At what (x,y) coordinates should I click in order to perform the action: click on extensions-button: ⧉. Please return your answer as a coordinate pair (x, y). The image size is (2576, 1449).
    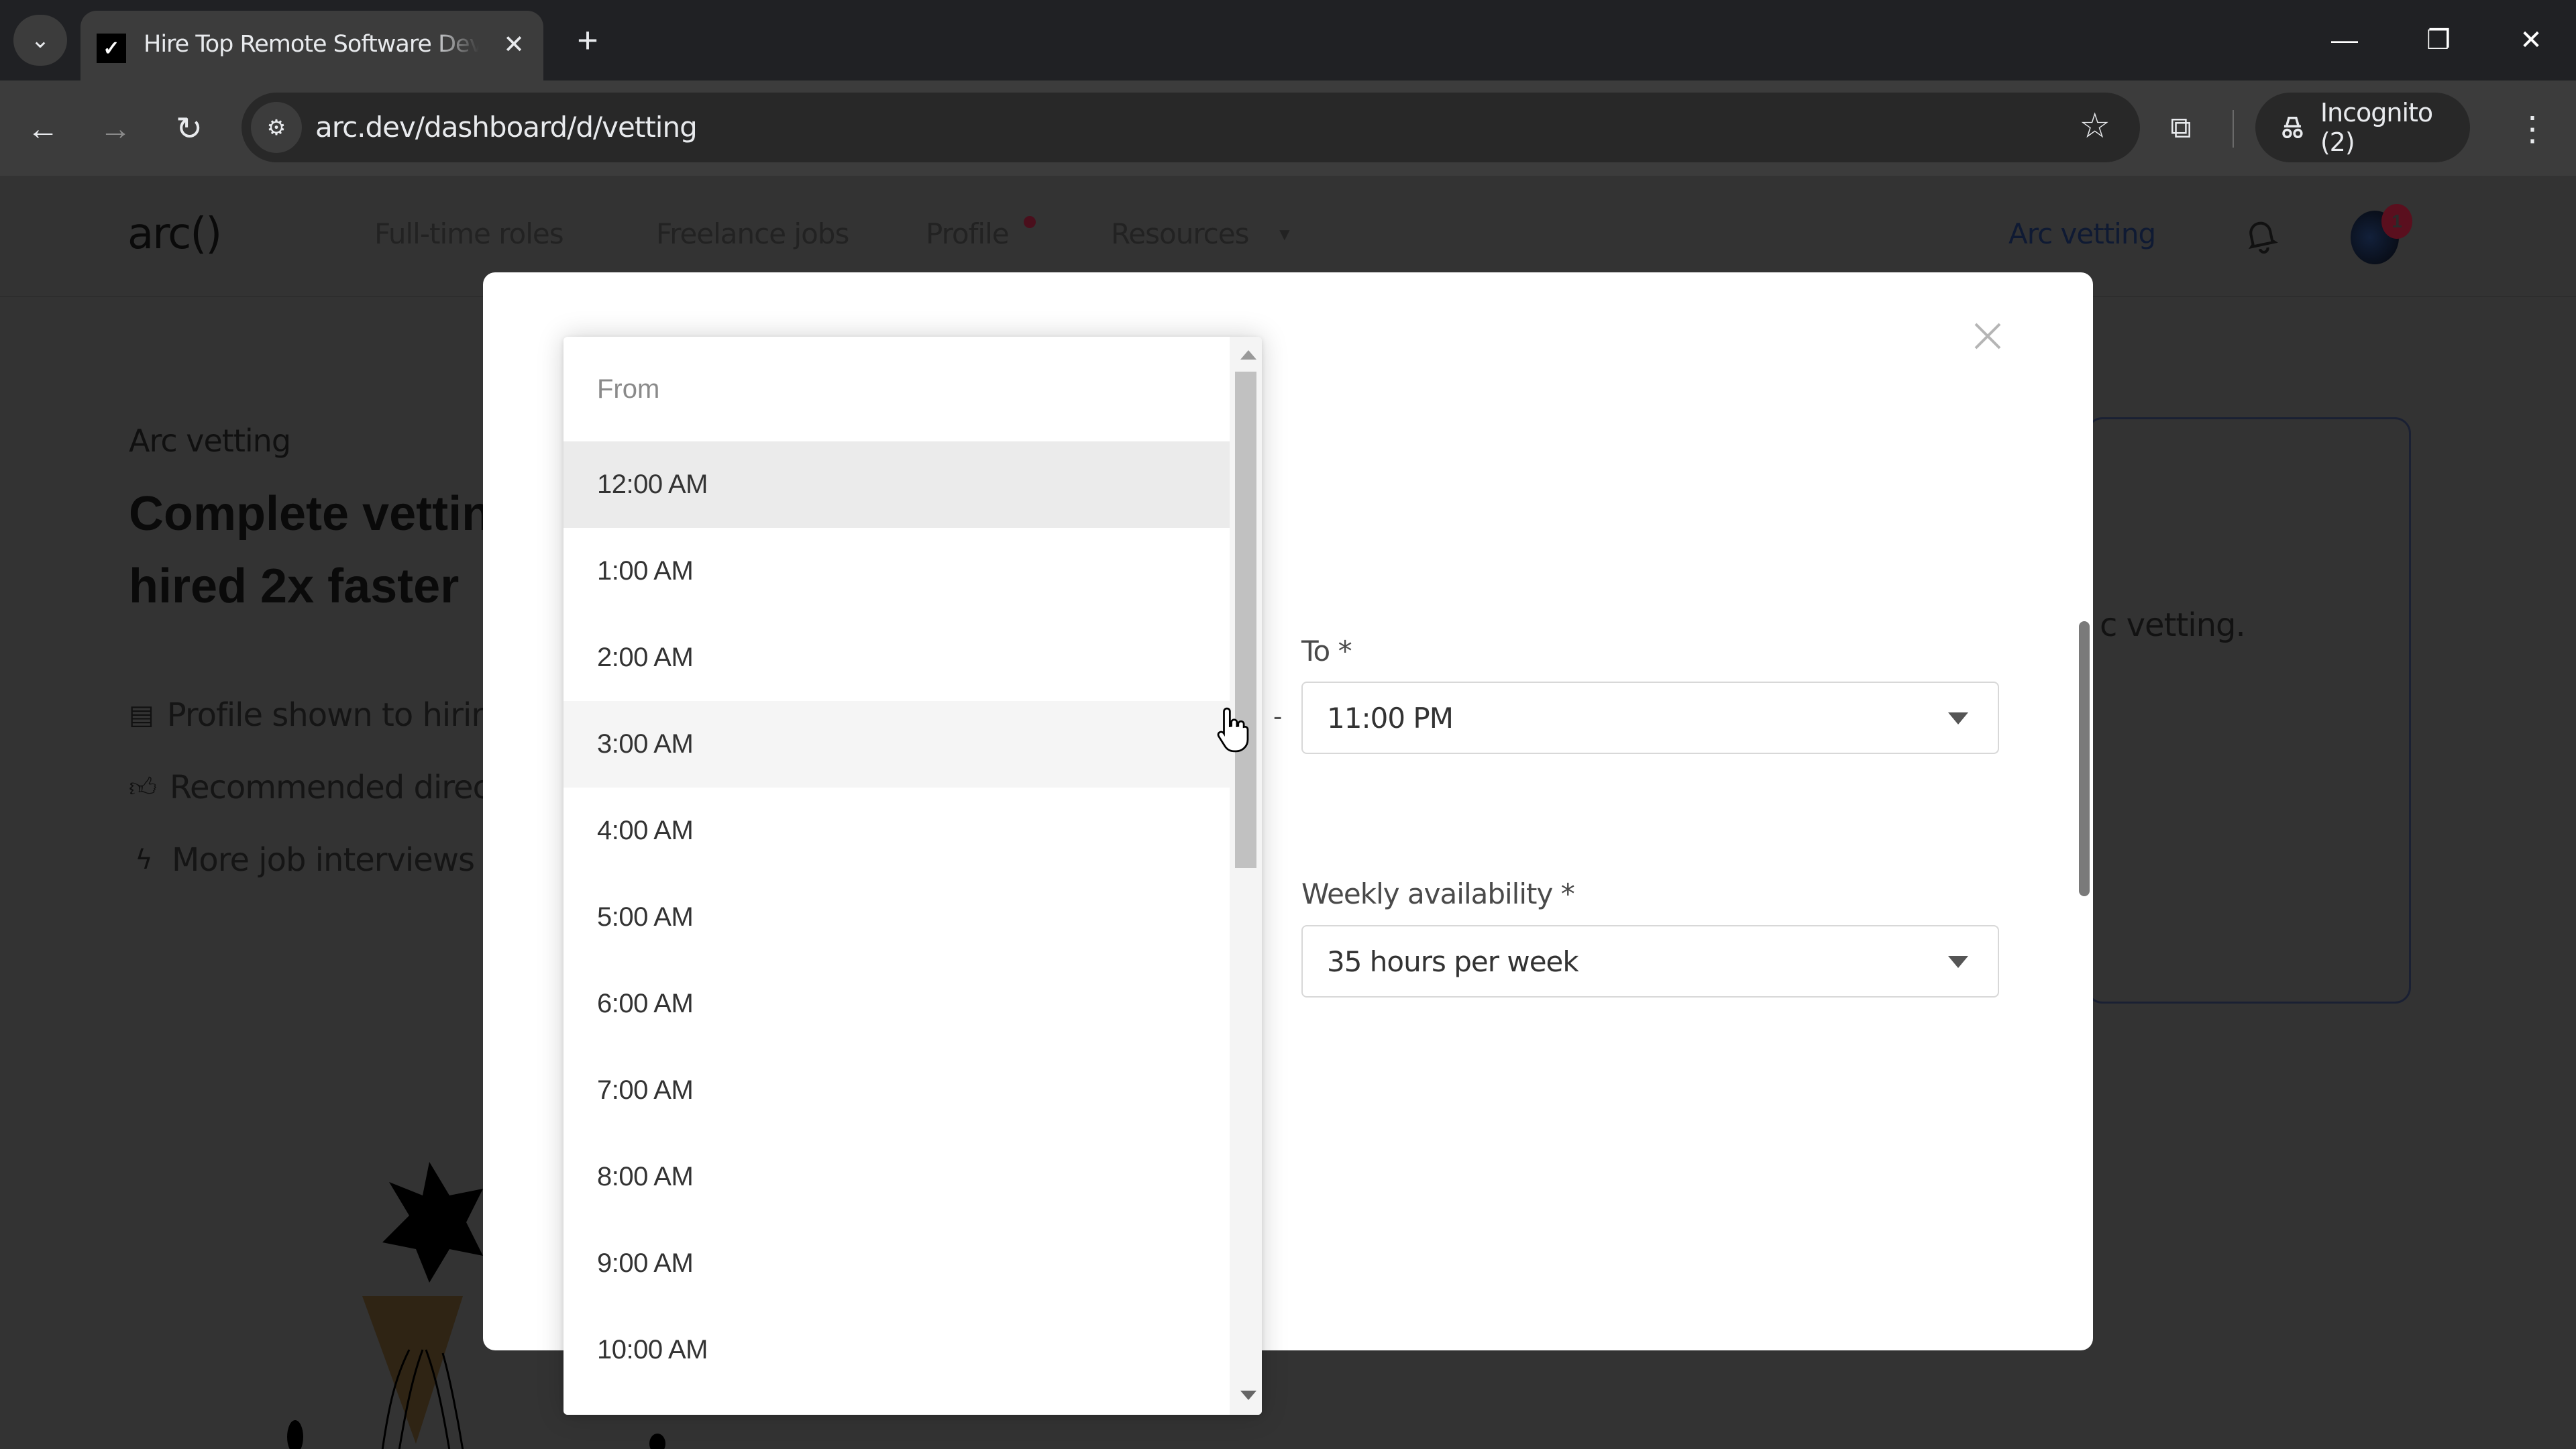
    Looking at the image, I should click on (2181, 128).